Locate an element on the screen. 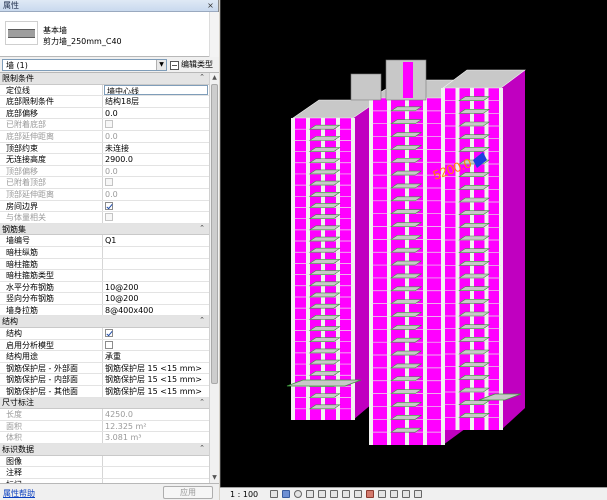  property-row: 无连接高度 2900.0 is located at coordinates (104, 160).